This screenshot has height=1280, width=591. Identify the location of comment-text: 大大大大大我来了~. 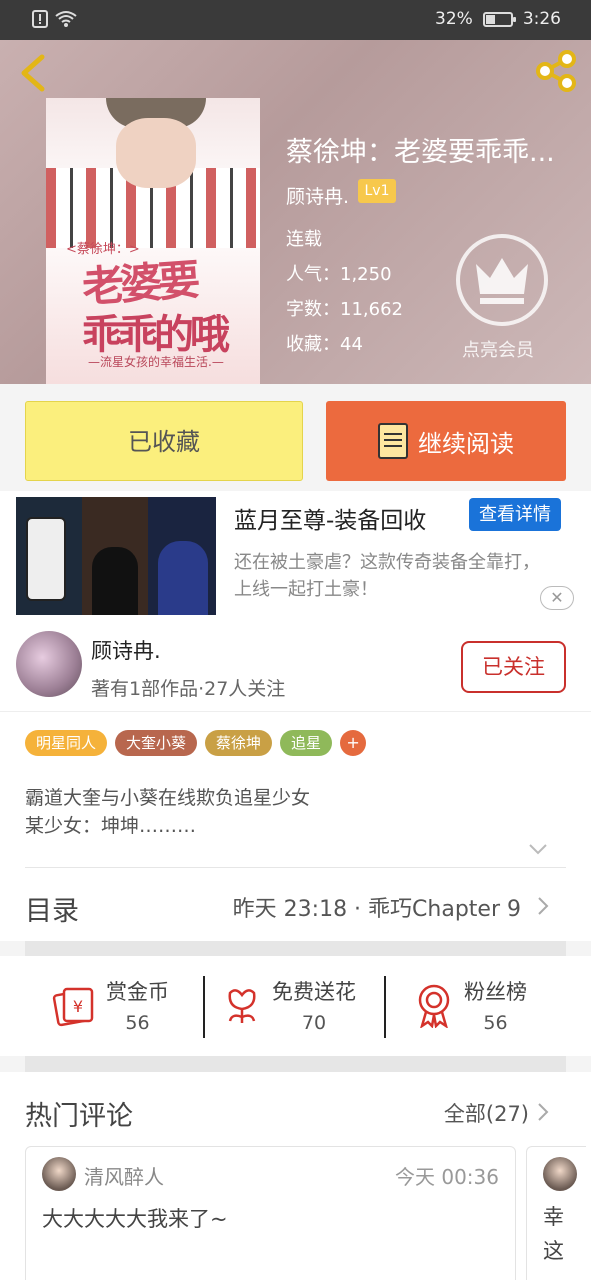
(135, 1219).